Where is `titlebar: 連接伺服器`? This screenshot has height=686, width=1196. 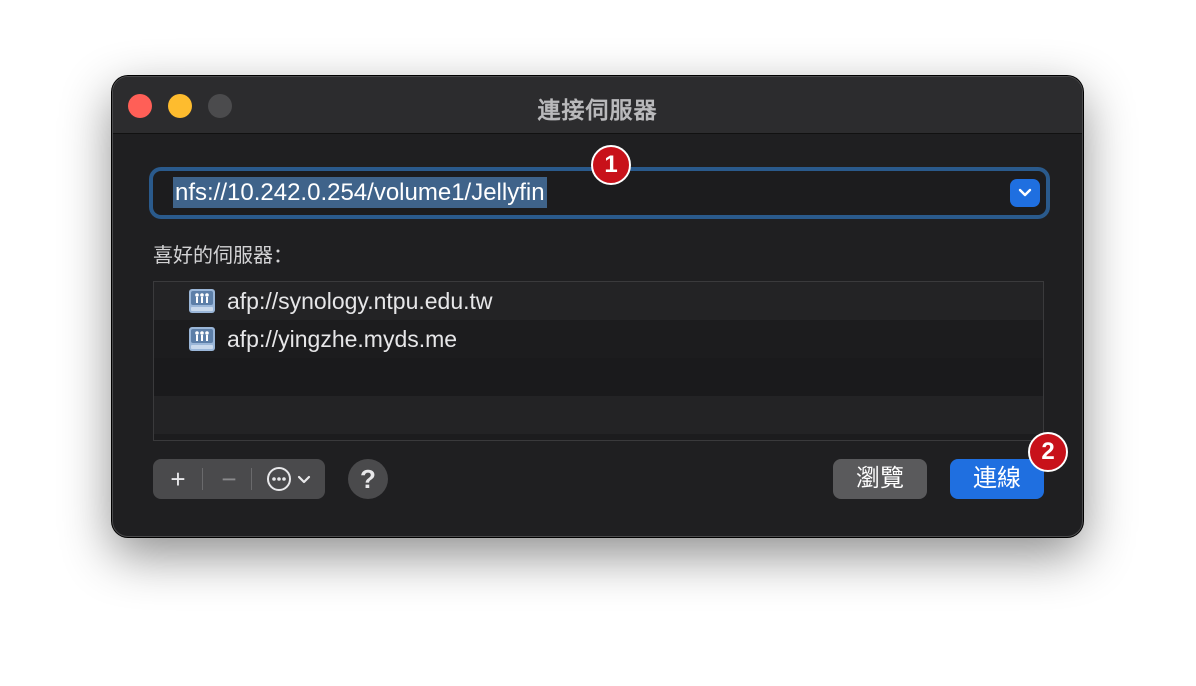 titlebar: 連接伺服器 is located at coordinates (597, 105).